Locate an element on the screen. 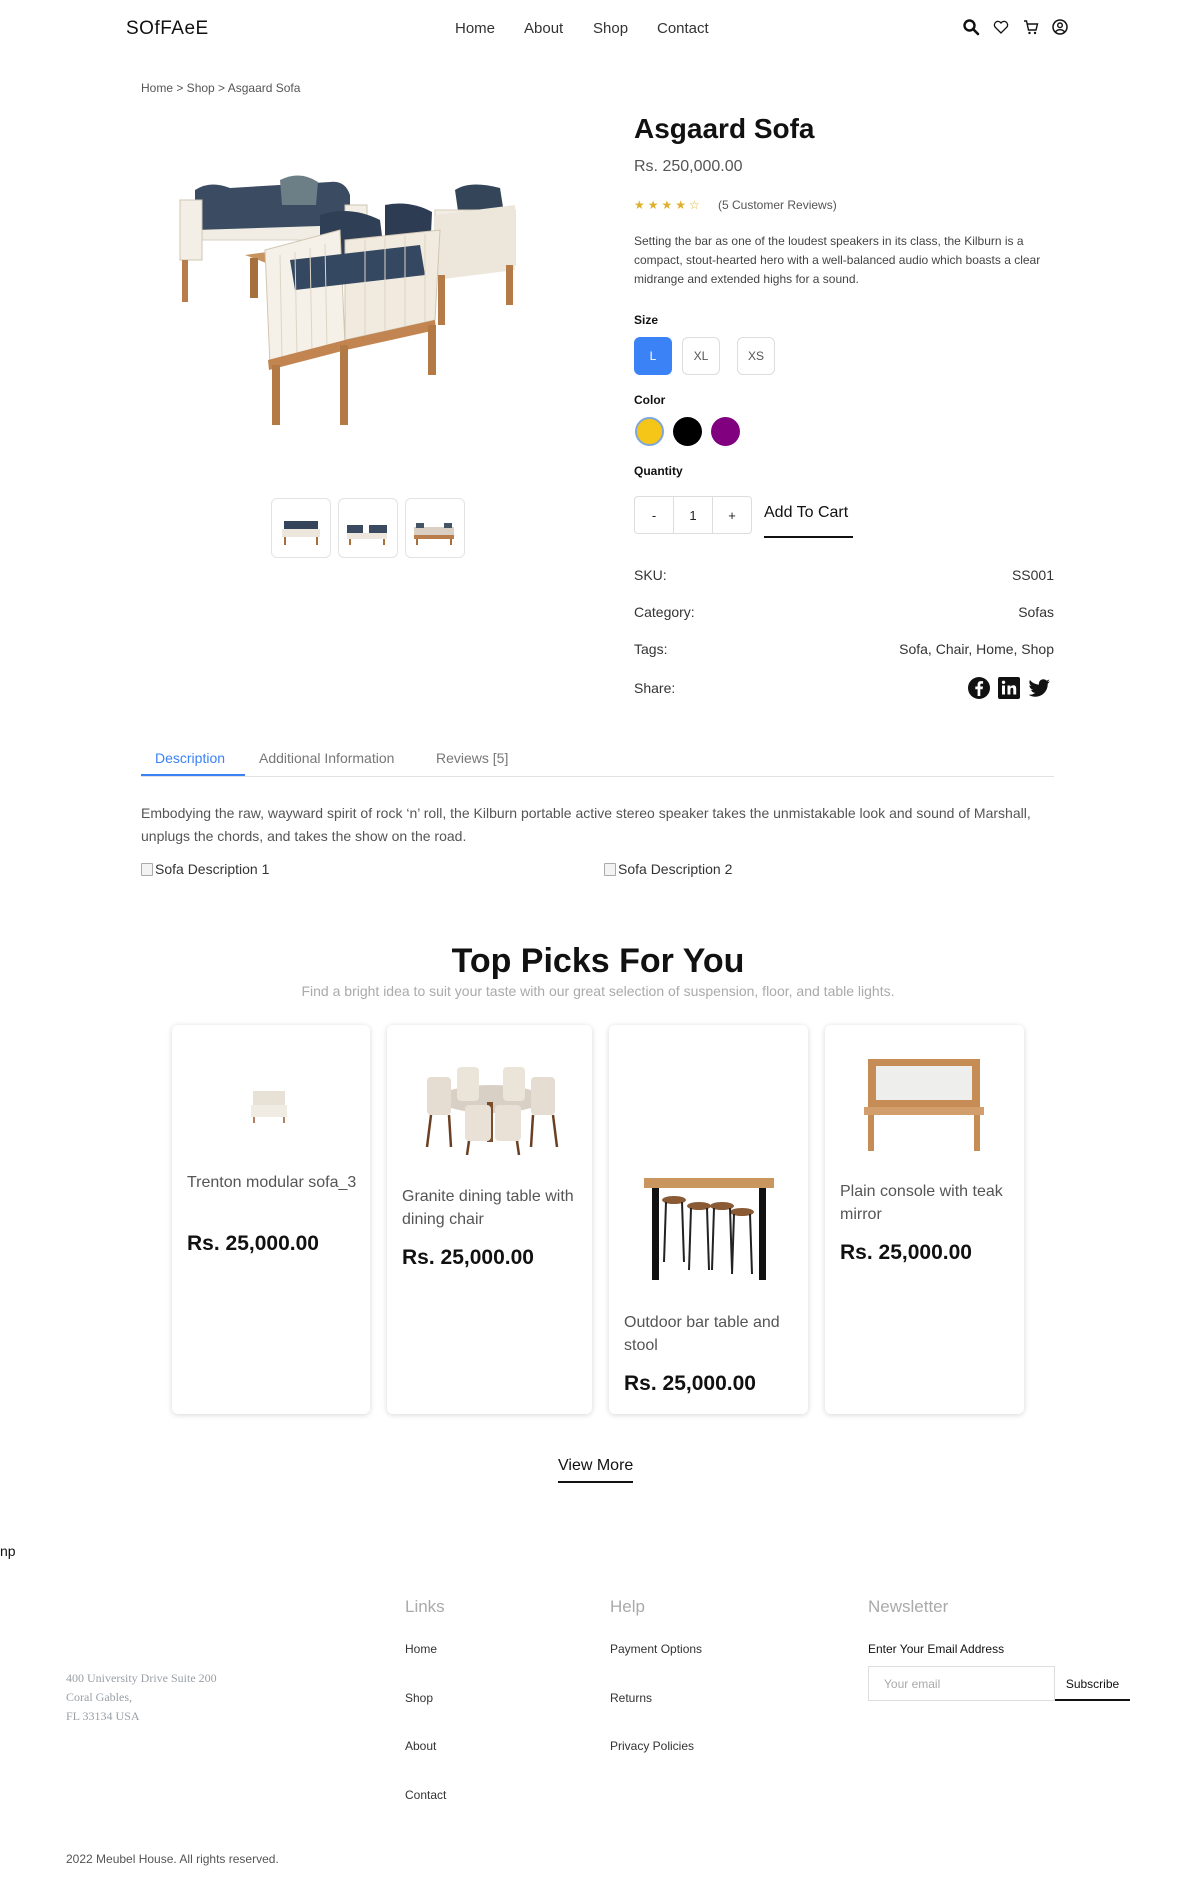 The width and height of the screenshot is (1196, 1885). footer-link-payment-options: Payment Options is located at coordinates (656, 1649).